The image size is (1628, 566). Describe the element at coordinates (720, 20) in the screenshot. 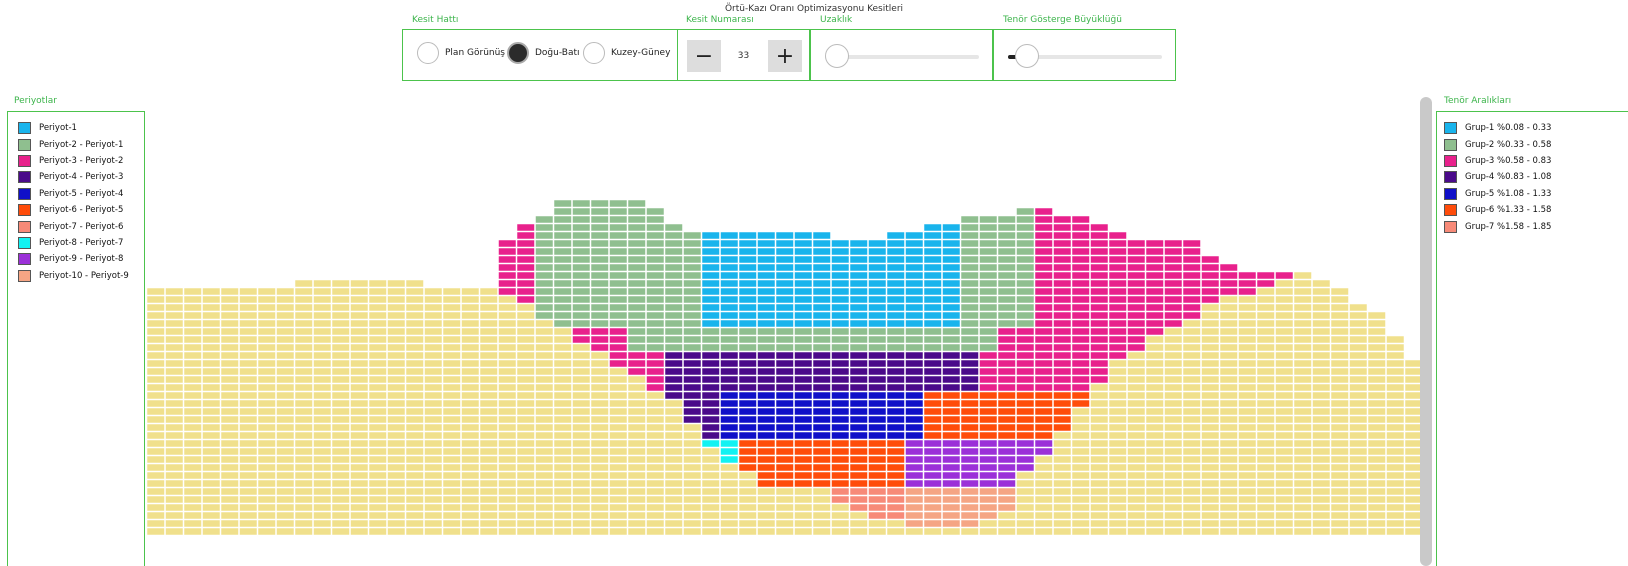

I see `section-number-label: Kesit Numarası` at that location.